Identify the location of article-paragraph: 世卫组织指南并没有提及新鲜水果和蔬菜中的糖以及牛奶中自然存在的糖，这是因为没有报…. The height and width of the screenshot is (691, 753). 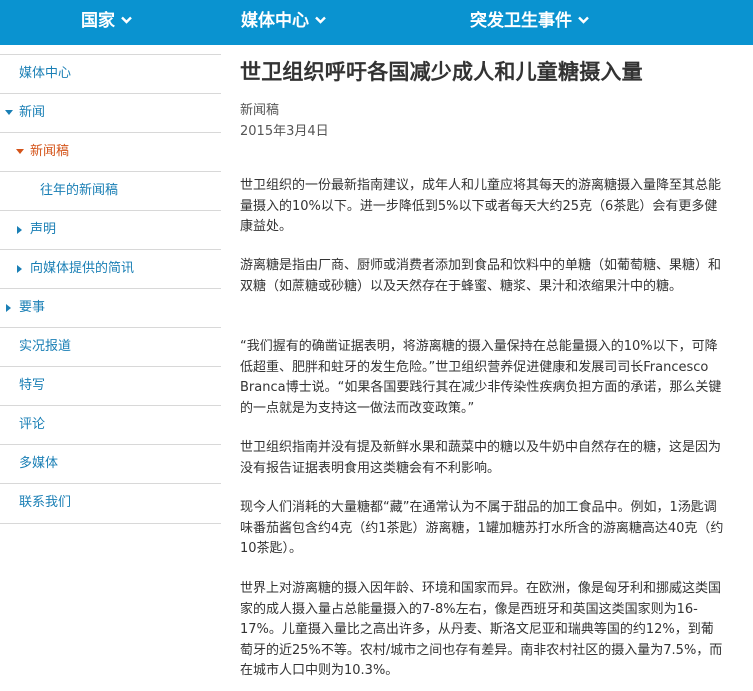
(481, 458).